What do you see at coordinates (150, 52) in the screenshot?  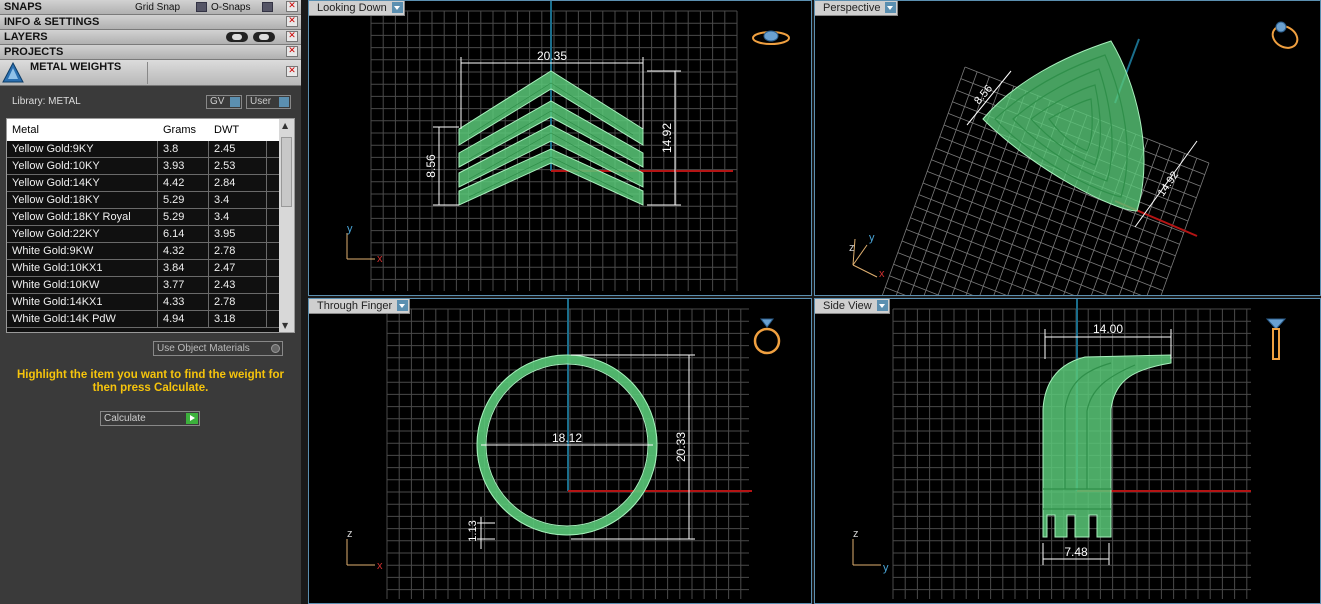 I see `projects-header: PROJECTS ✕` at bounding box center [150, 52].